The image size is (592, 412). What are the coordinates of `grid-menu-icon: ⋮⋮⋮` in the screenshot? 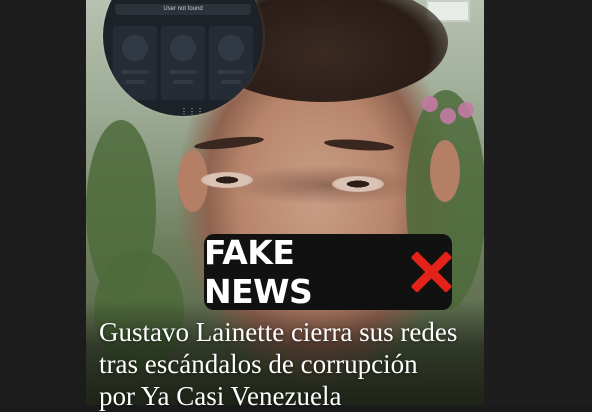 It's located at (192, 112).